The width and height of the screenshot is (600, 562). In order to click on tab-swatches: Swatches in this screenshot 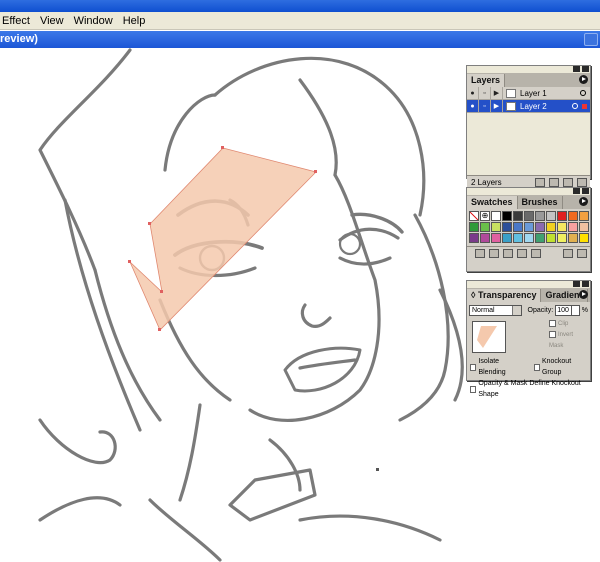, I will do `click(492, 202)`.